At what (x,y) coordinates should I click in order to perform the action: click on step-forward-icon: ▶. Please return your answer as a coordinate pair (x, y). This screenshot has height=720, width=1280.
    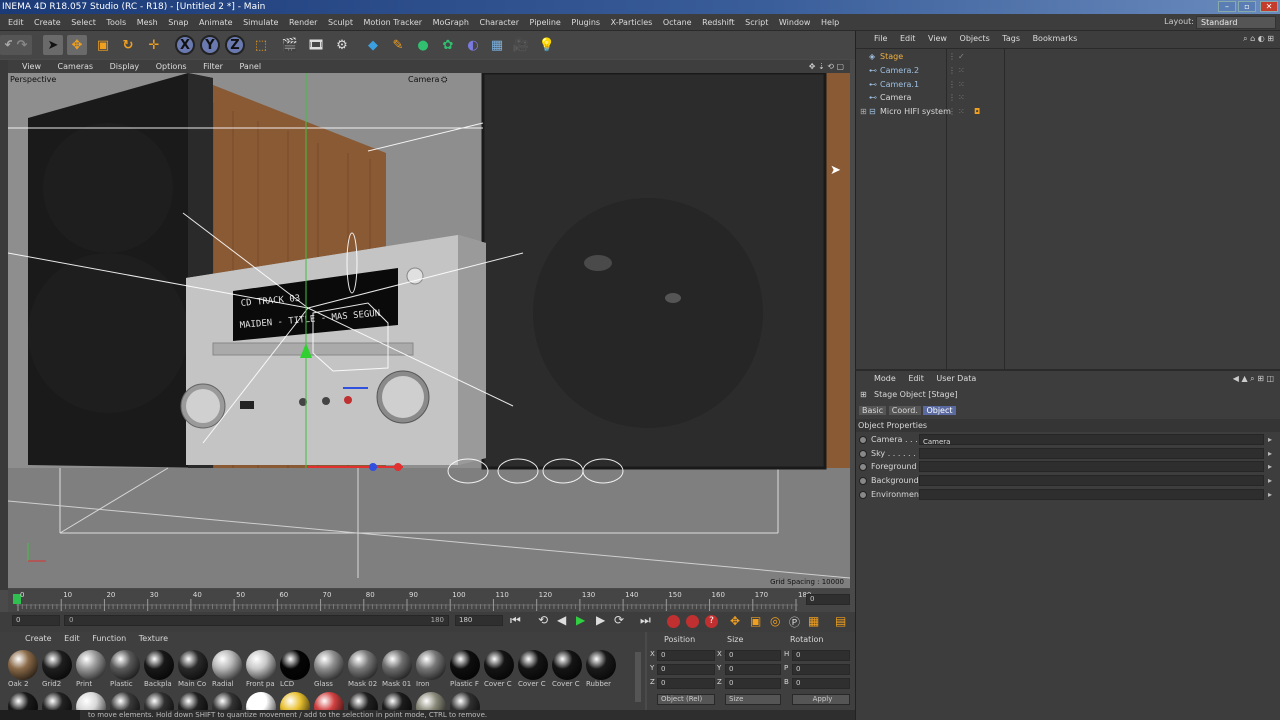
    Looking at the image, I should click on (600, 620).